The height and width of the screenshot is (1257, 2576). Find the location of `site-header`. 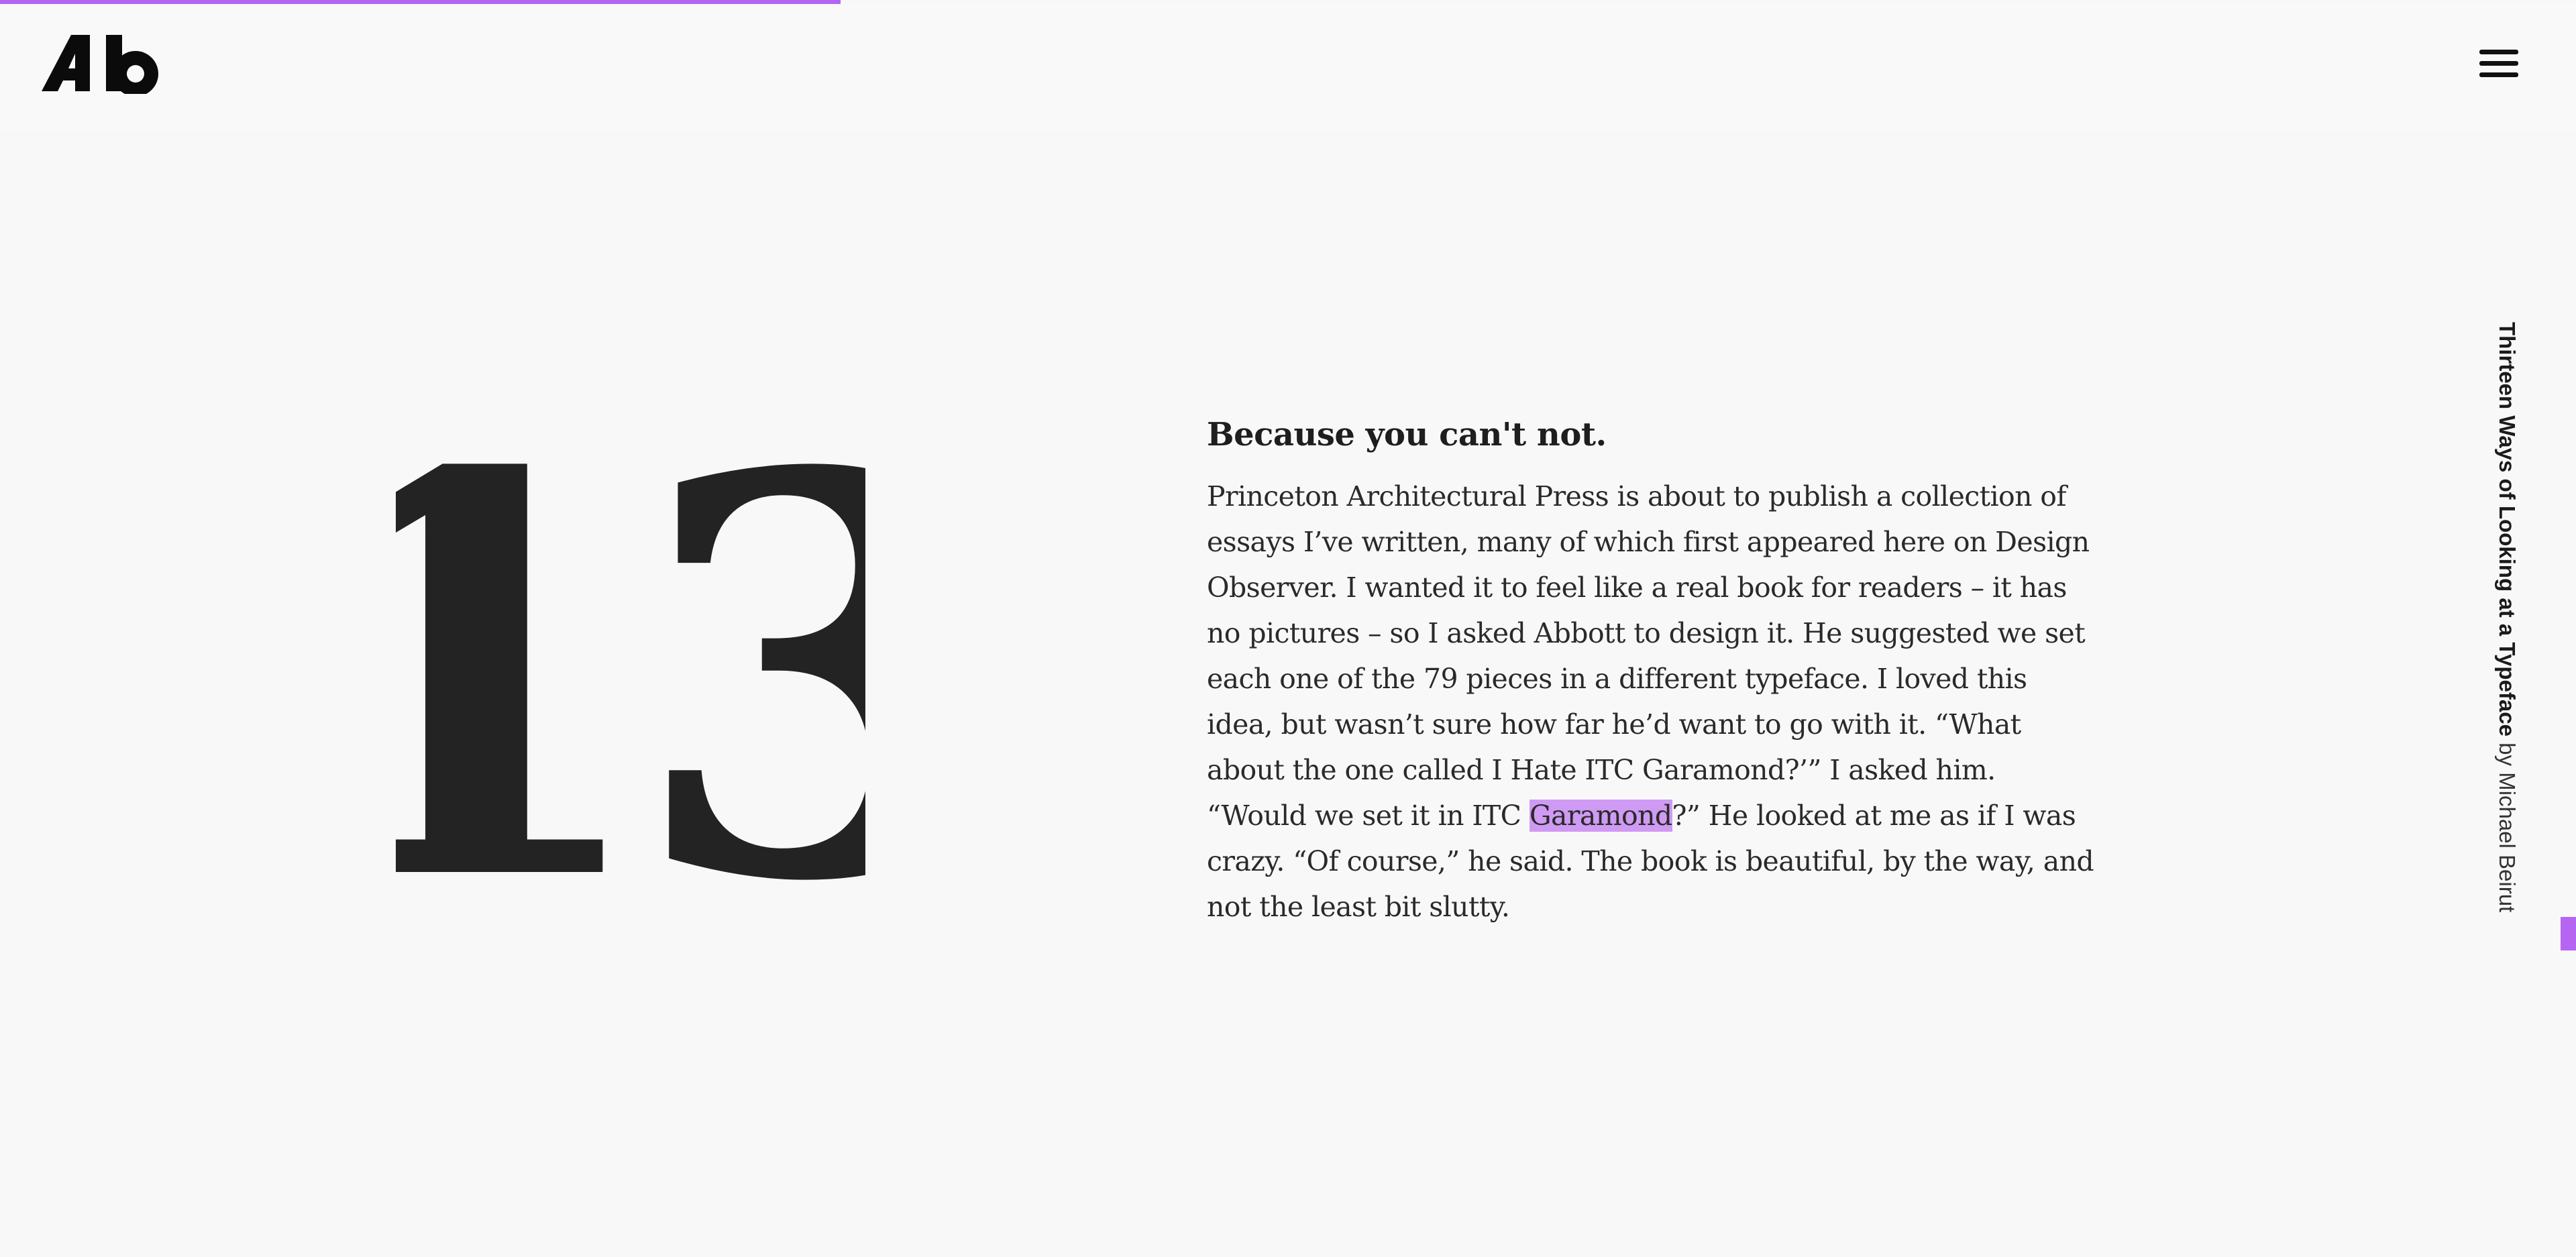

site-header is located at coordinates (1288, 67).